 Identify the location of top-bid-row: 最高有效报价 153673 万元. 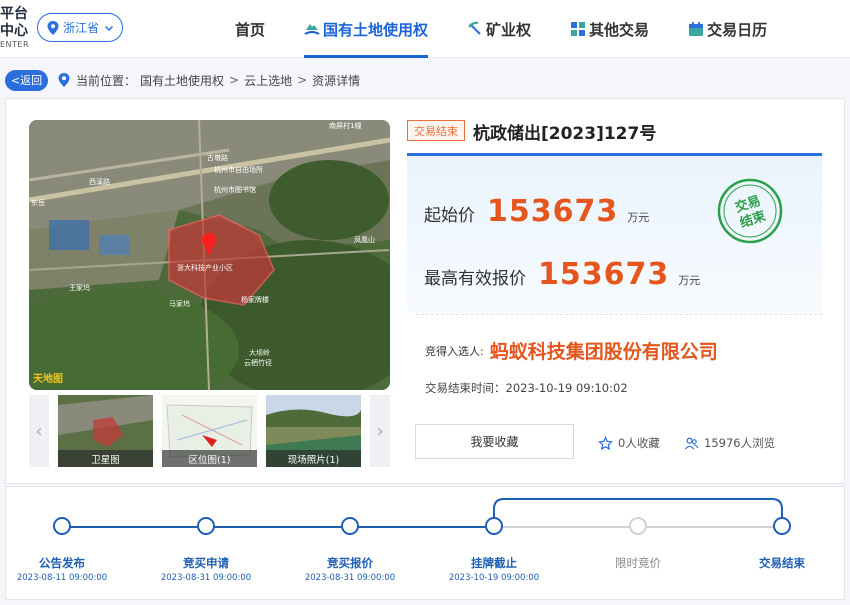
(562, 274).